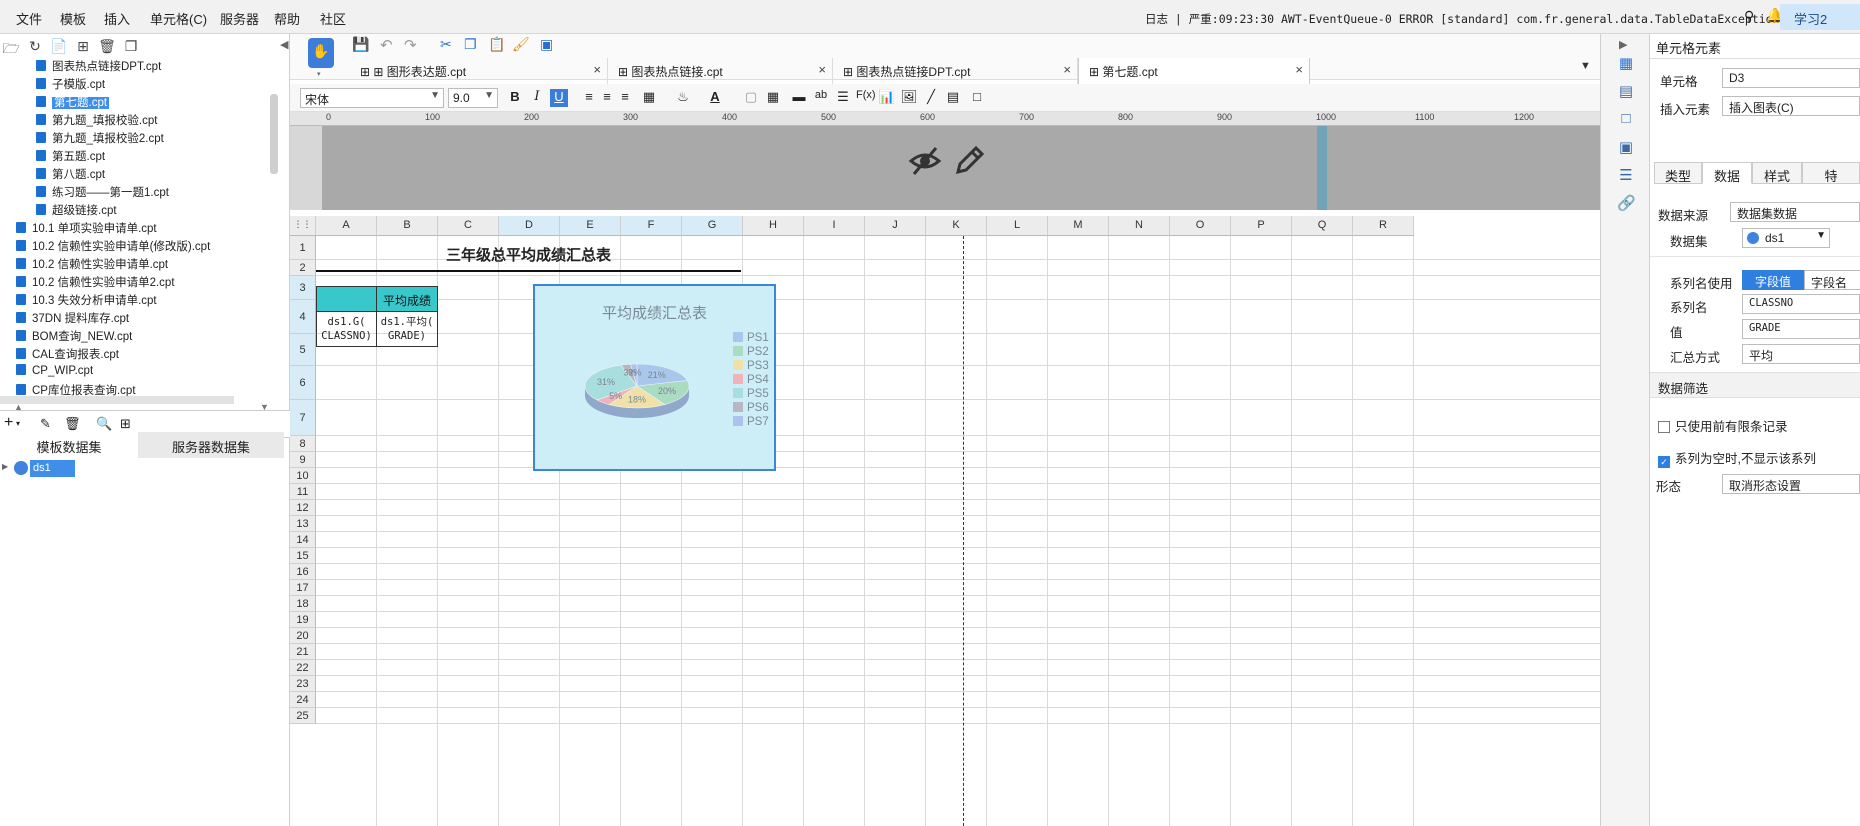 This screenshot has width=1860, height=826. What do you see at coordinates (107, 47) in the screenshot?
I see `delete-icon: 🗑` at bounding box center [107, 47].